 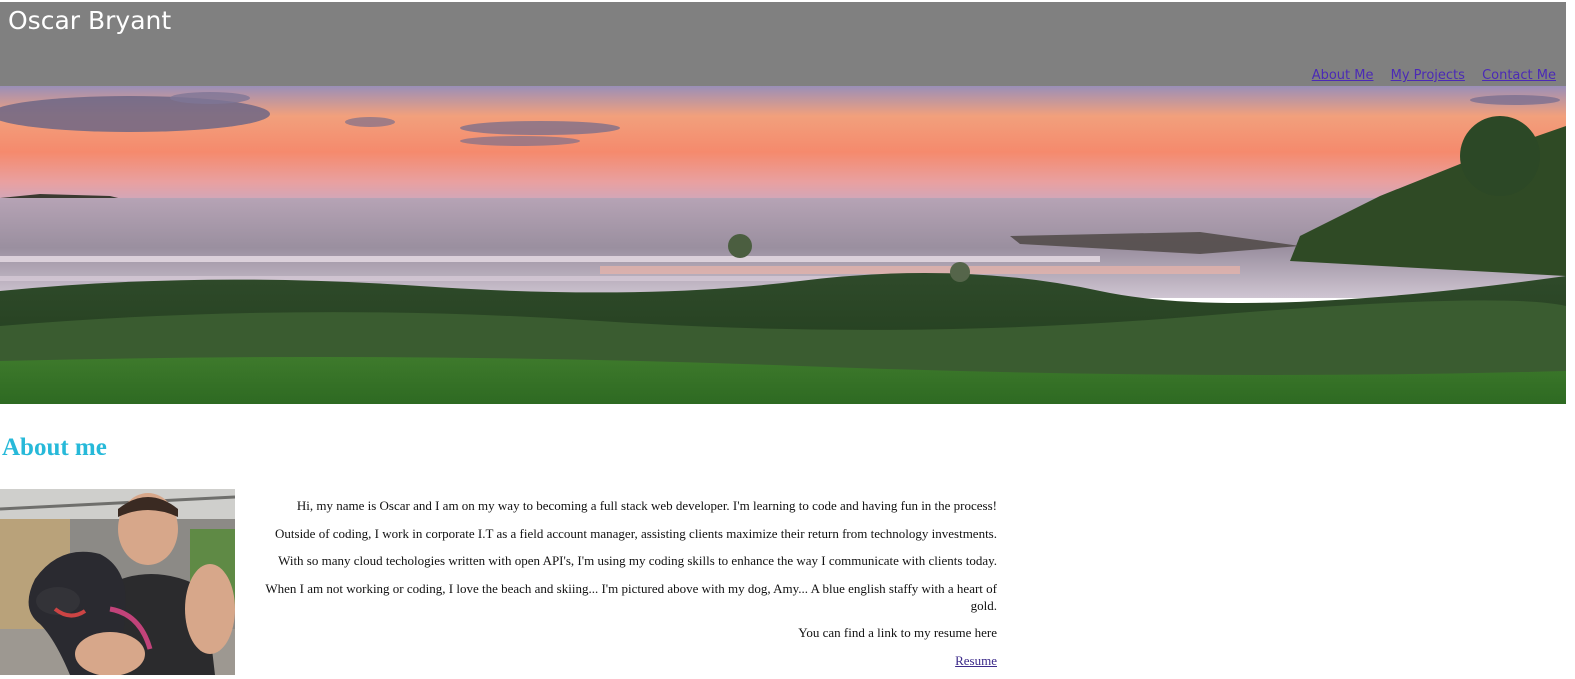 What do you see at coordinates (618, 660) in the screenshot?
I see `resume-link-line: Resume` at bounding box center [618, 660].